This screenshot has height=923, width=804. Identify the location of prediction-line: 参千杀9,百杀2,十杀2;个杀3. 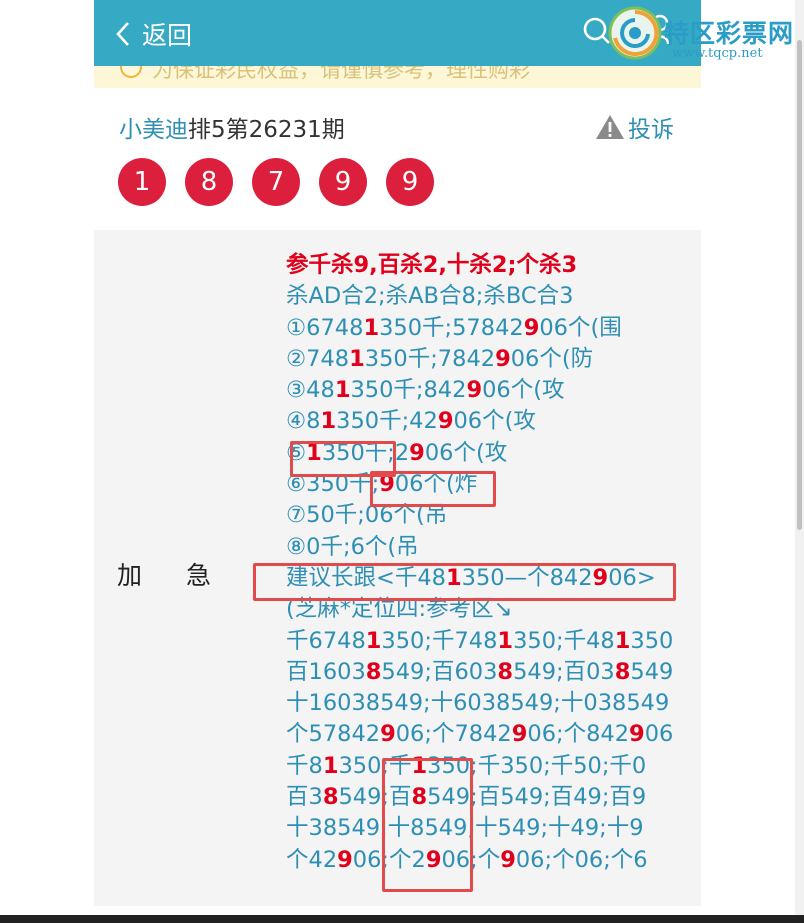
(491, 265).